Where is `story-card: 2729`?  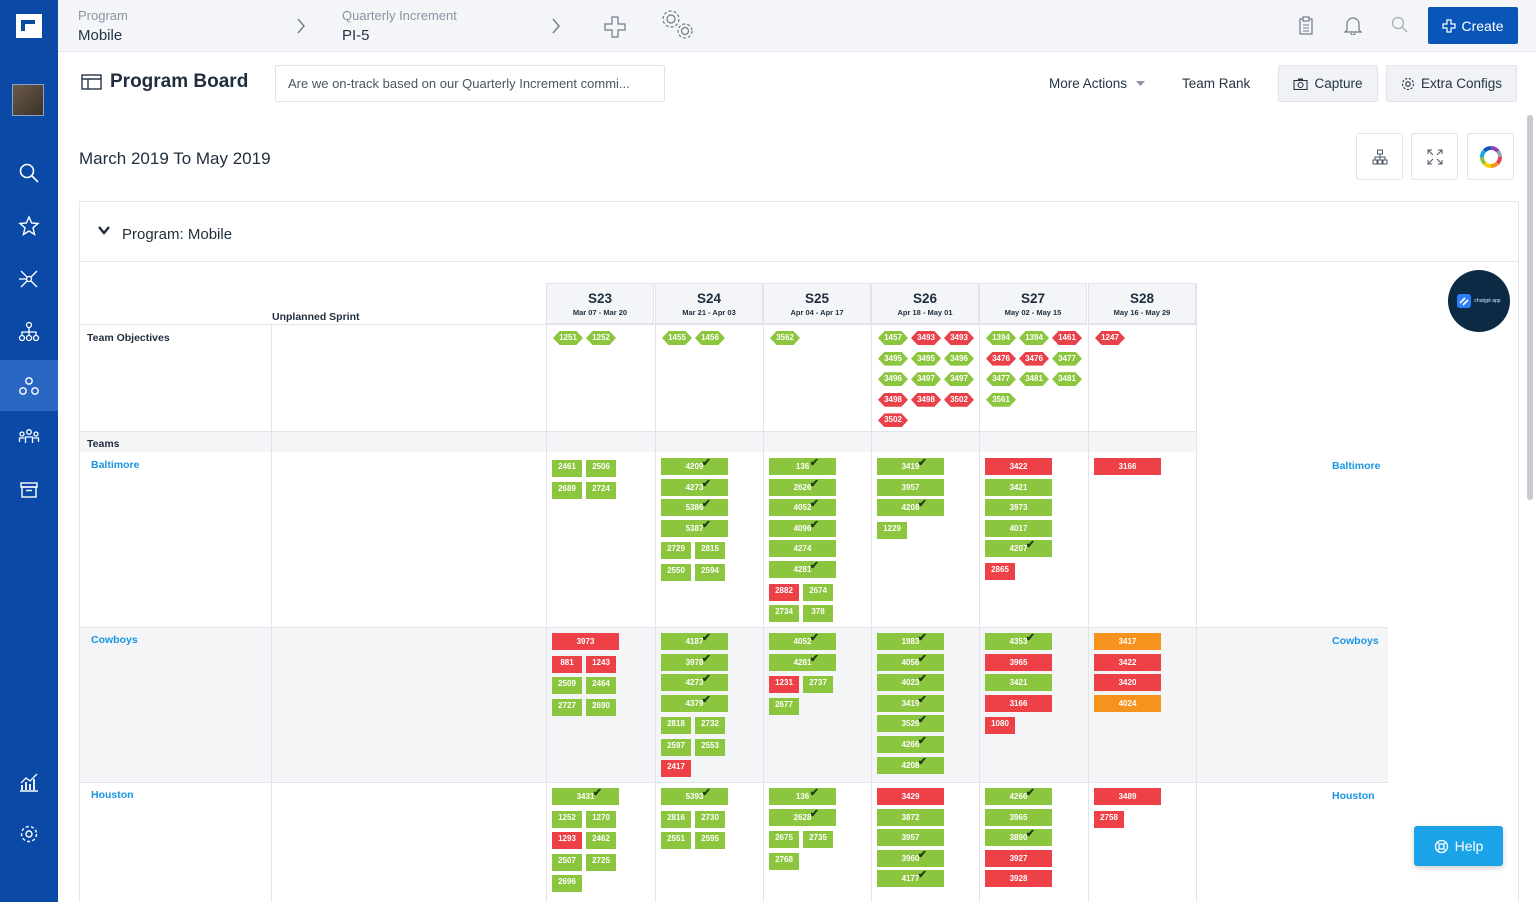
story-card: 2729 is located at coordinates (676, 551).